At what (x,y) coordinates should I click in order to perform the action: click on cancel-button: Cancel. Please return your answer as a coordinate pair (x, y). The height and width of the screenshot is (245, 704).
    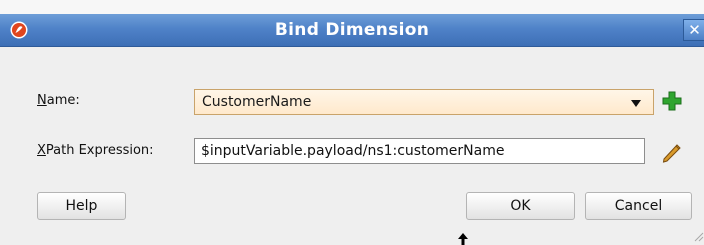
    Looking at the image, I should click on (638, 206).